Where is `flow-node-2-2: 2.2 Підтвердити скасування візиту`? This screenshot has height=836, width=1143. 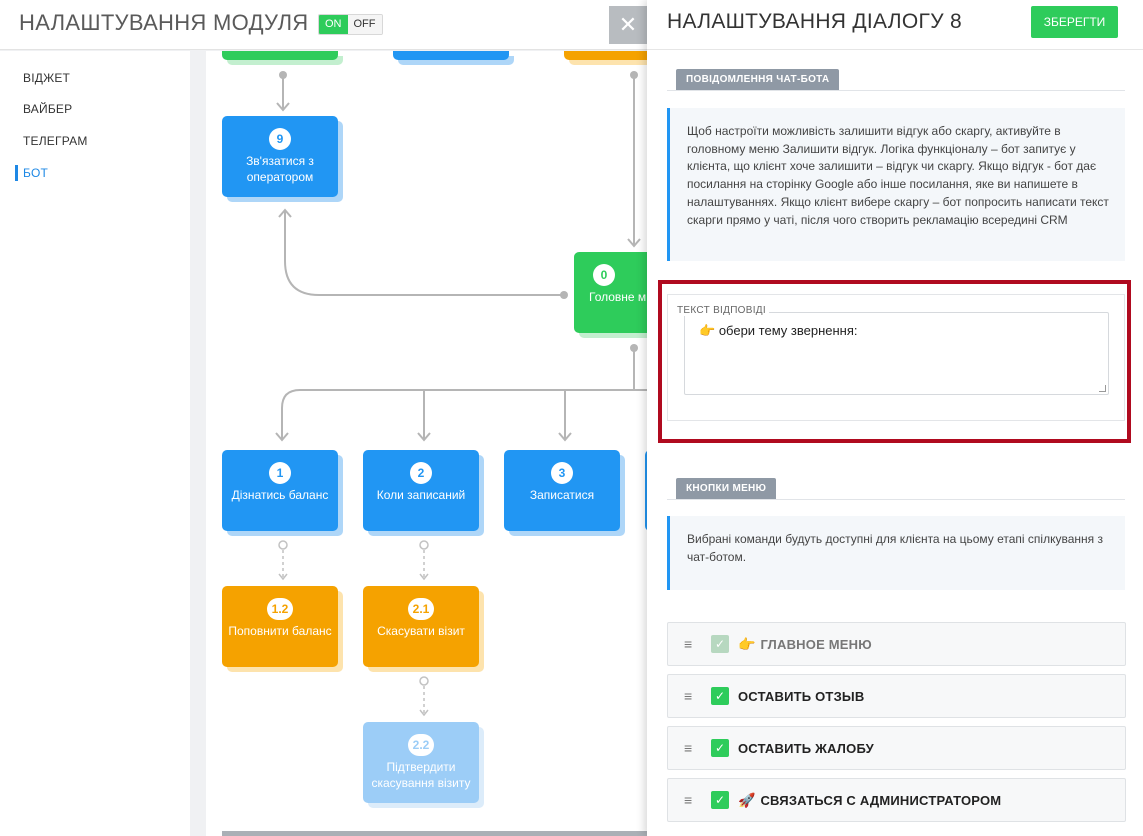 flow-node-2-2: 2.2 Підтвердити скасування візиту is located at coordinates (421, 762).